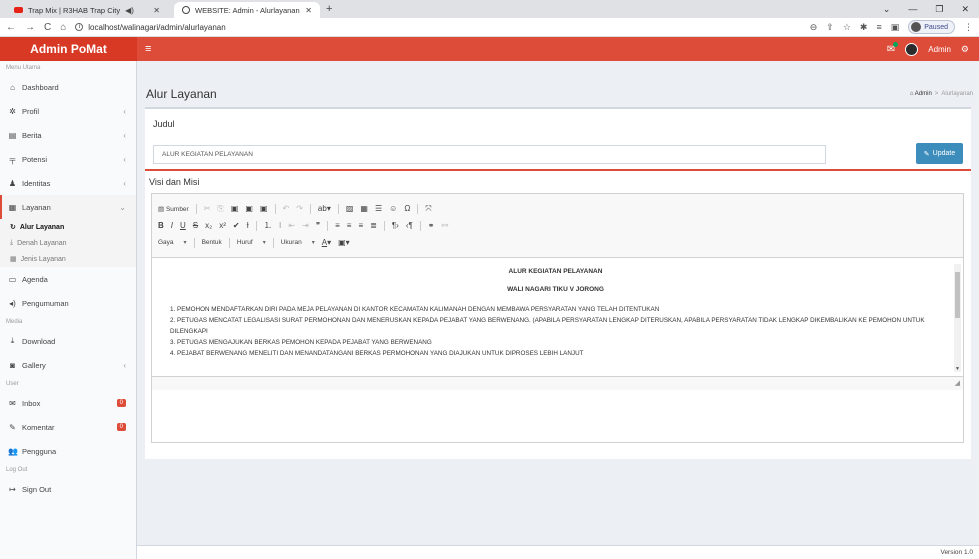  Describe the element at coordinates (428, 209) in the screenshot. I see `maximize-icon: ⤧` at that location.